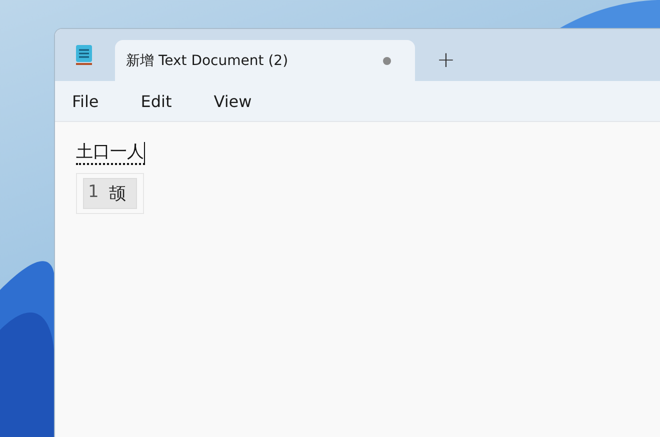 The height and width of the screenshot is (437, 660). What do you see at coordinates (208, 61) in the screenshot?
I see `tab-title: 新增 Text Document (2)` at bounding box center [208, 61].